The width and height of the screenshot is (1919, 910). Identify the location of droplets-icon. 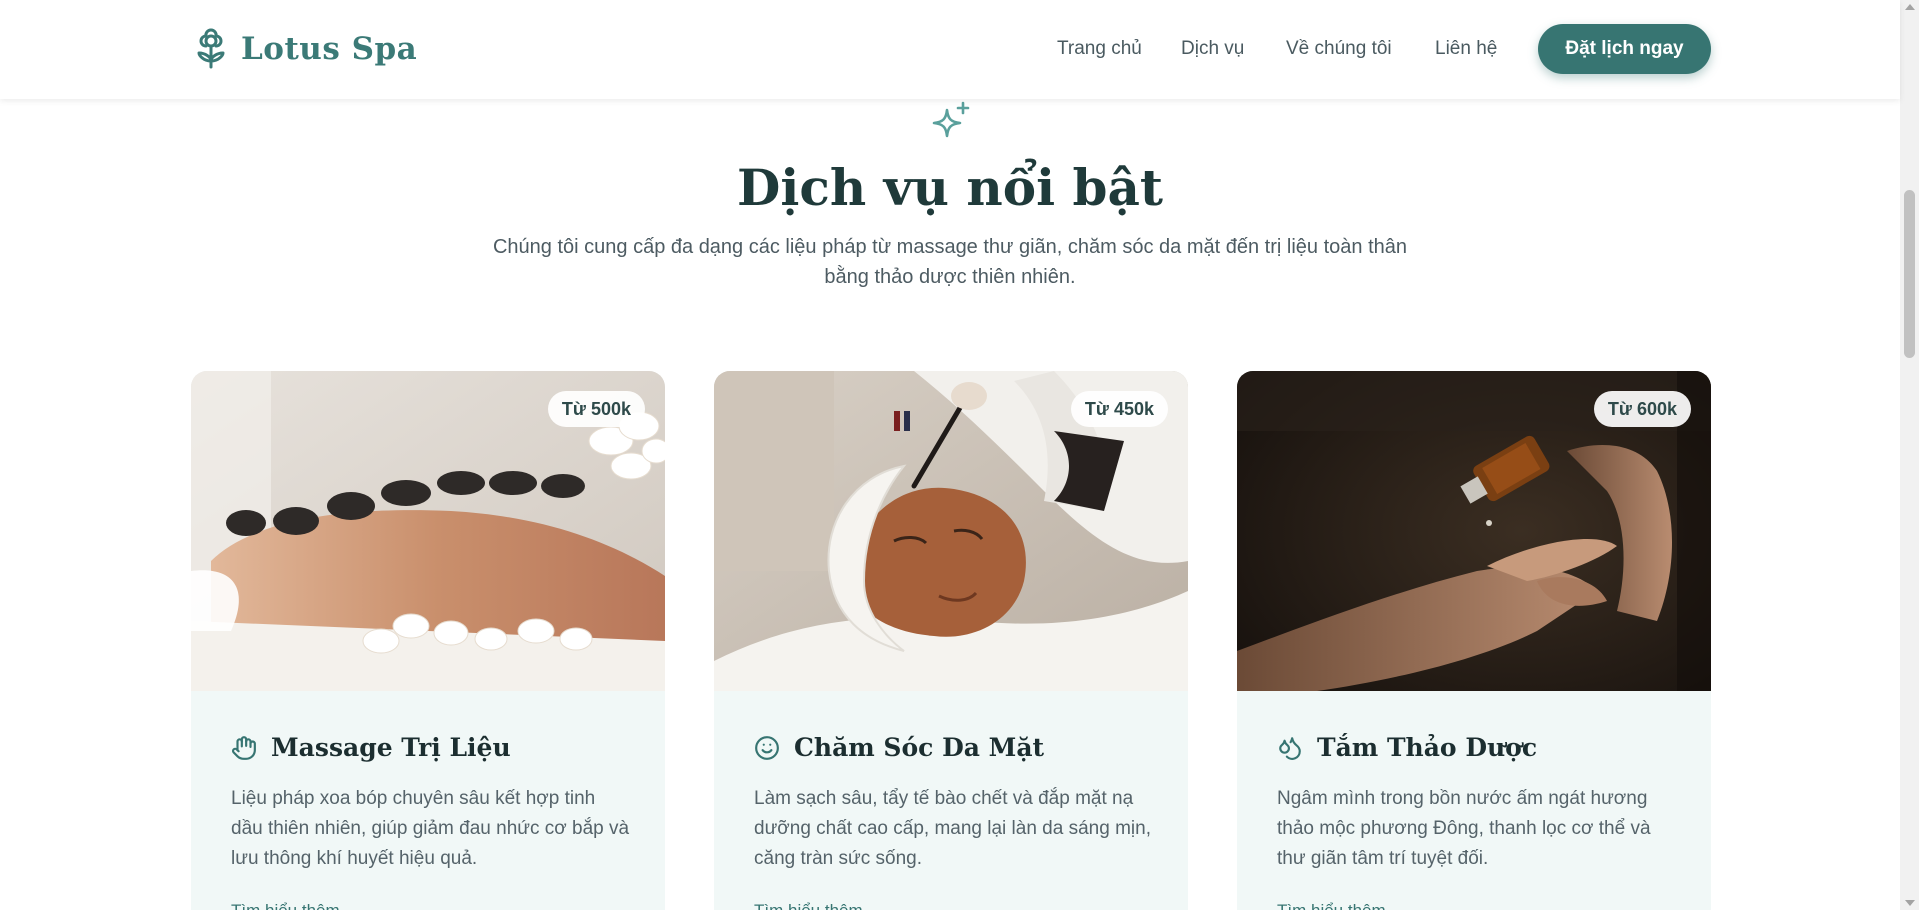
(1290, 748).